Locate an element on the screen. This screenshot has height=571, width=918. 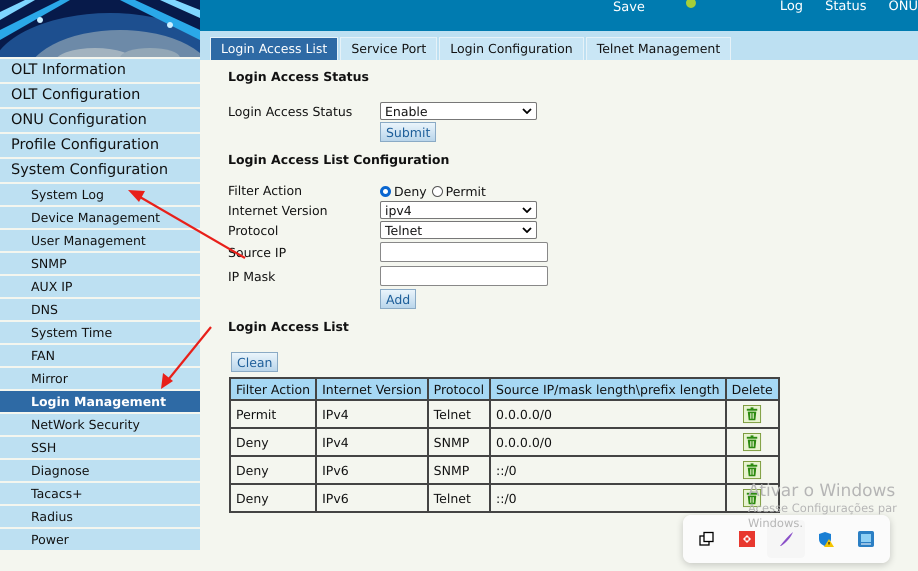
submenu-item: SNMP is located at coordinates (100, 263).